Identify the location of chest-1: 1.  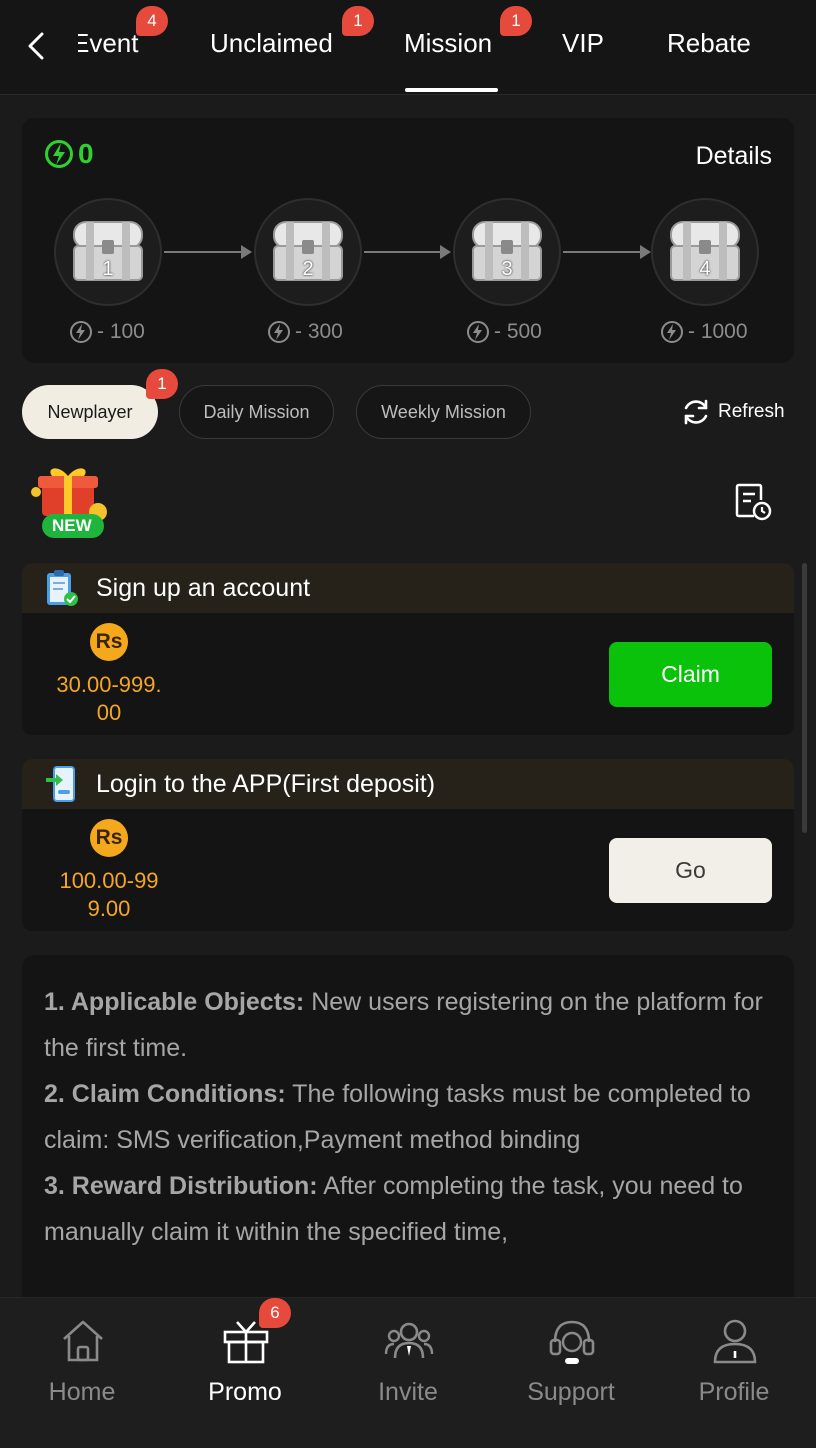
(108, 252).